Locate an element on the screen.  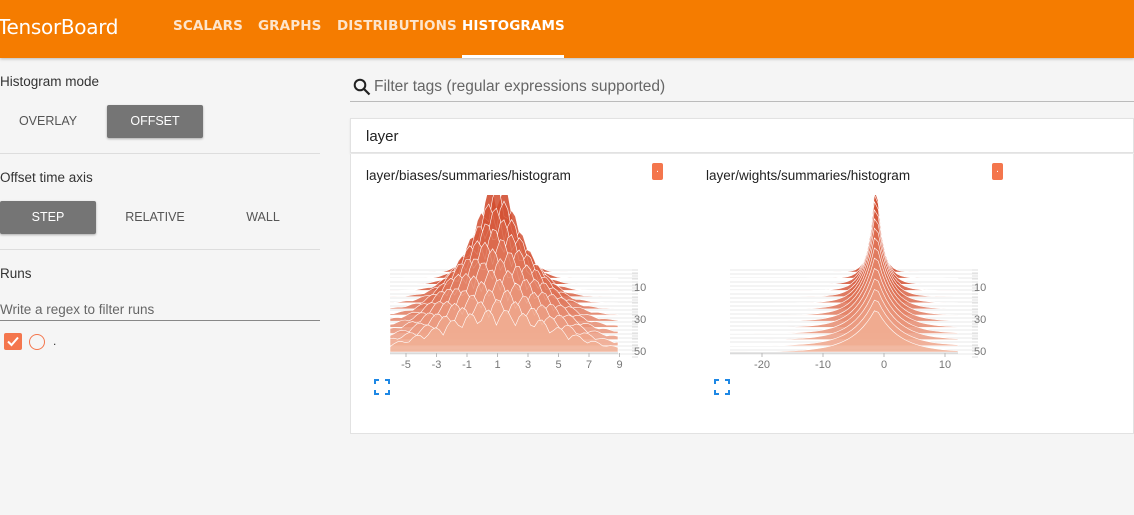
x-tick-label: -20 is located at coordinates (762, 365).